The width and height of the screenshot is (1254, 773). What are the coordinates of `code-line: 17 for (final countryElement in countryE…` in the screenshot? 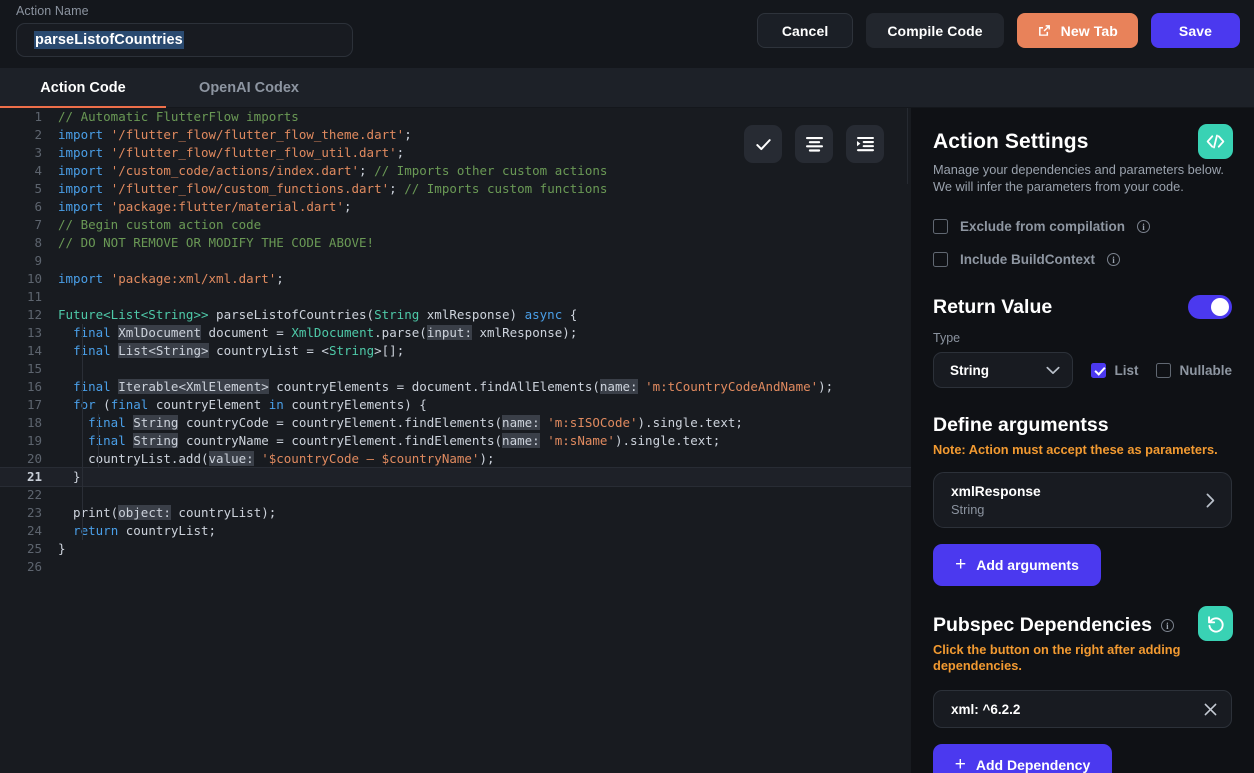 It's located at (455, 405).